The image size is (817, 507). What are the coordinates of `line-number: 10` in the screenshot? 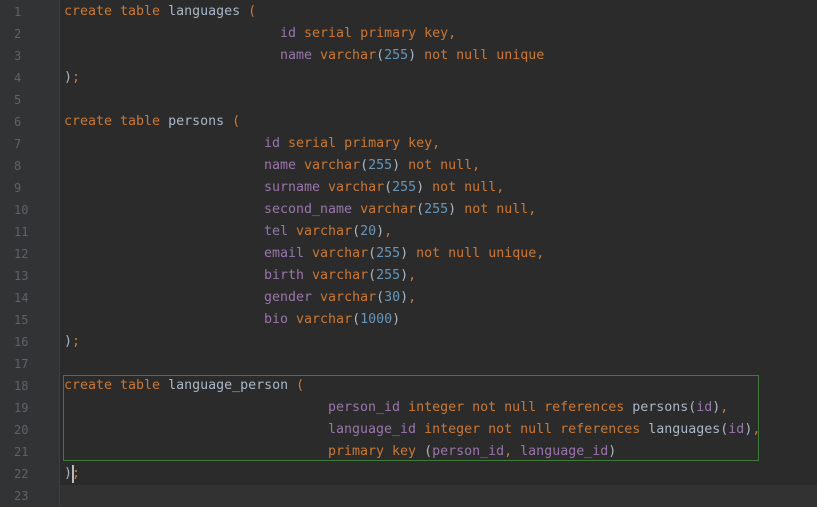 It's located at (21, 210).